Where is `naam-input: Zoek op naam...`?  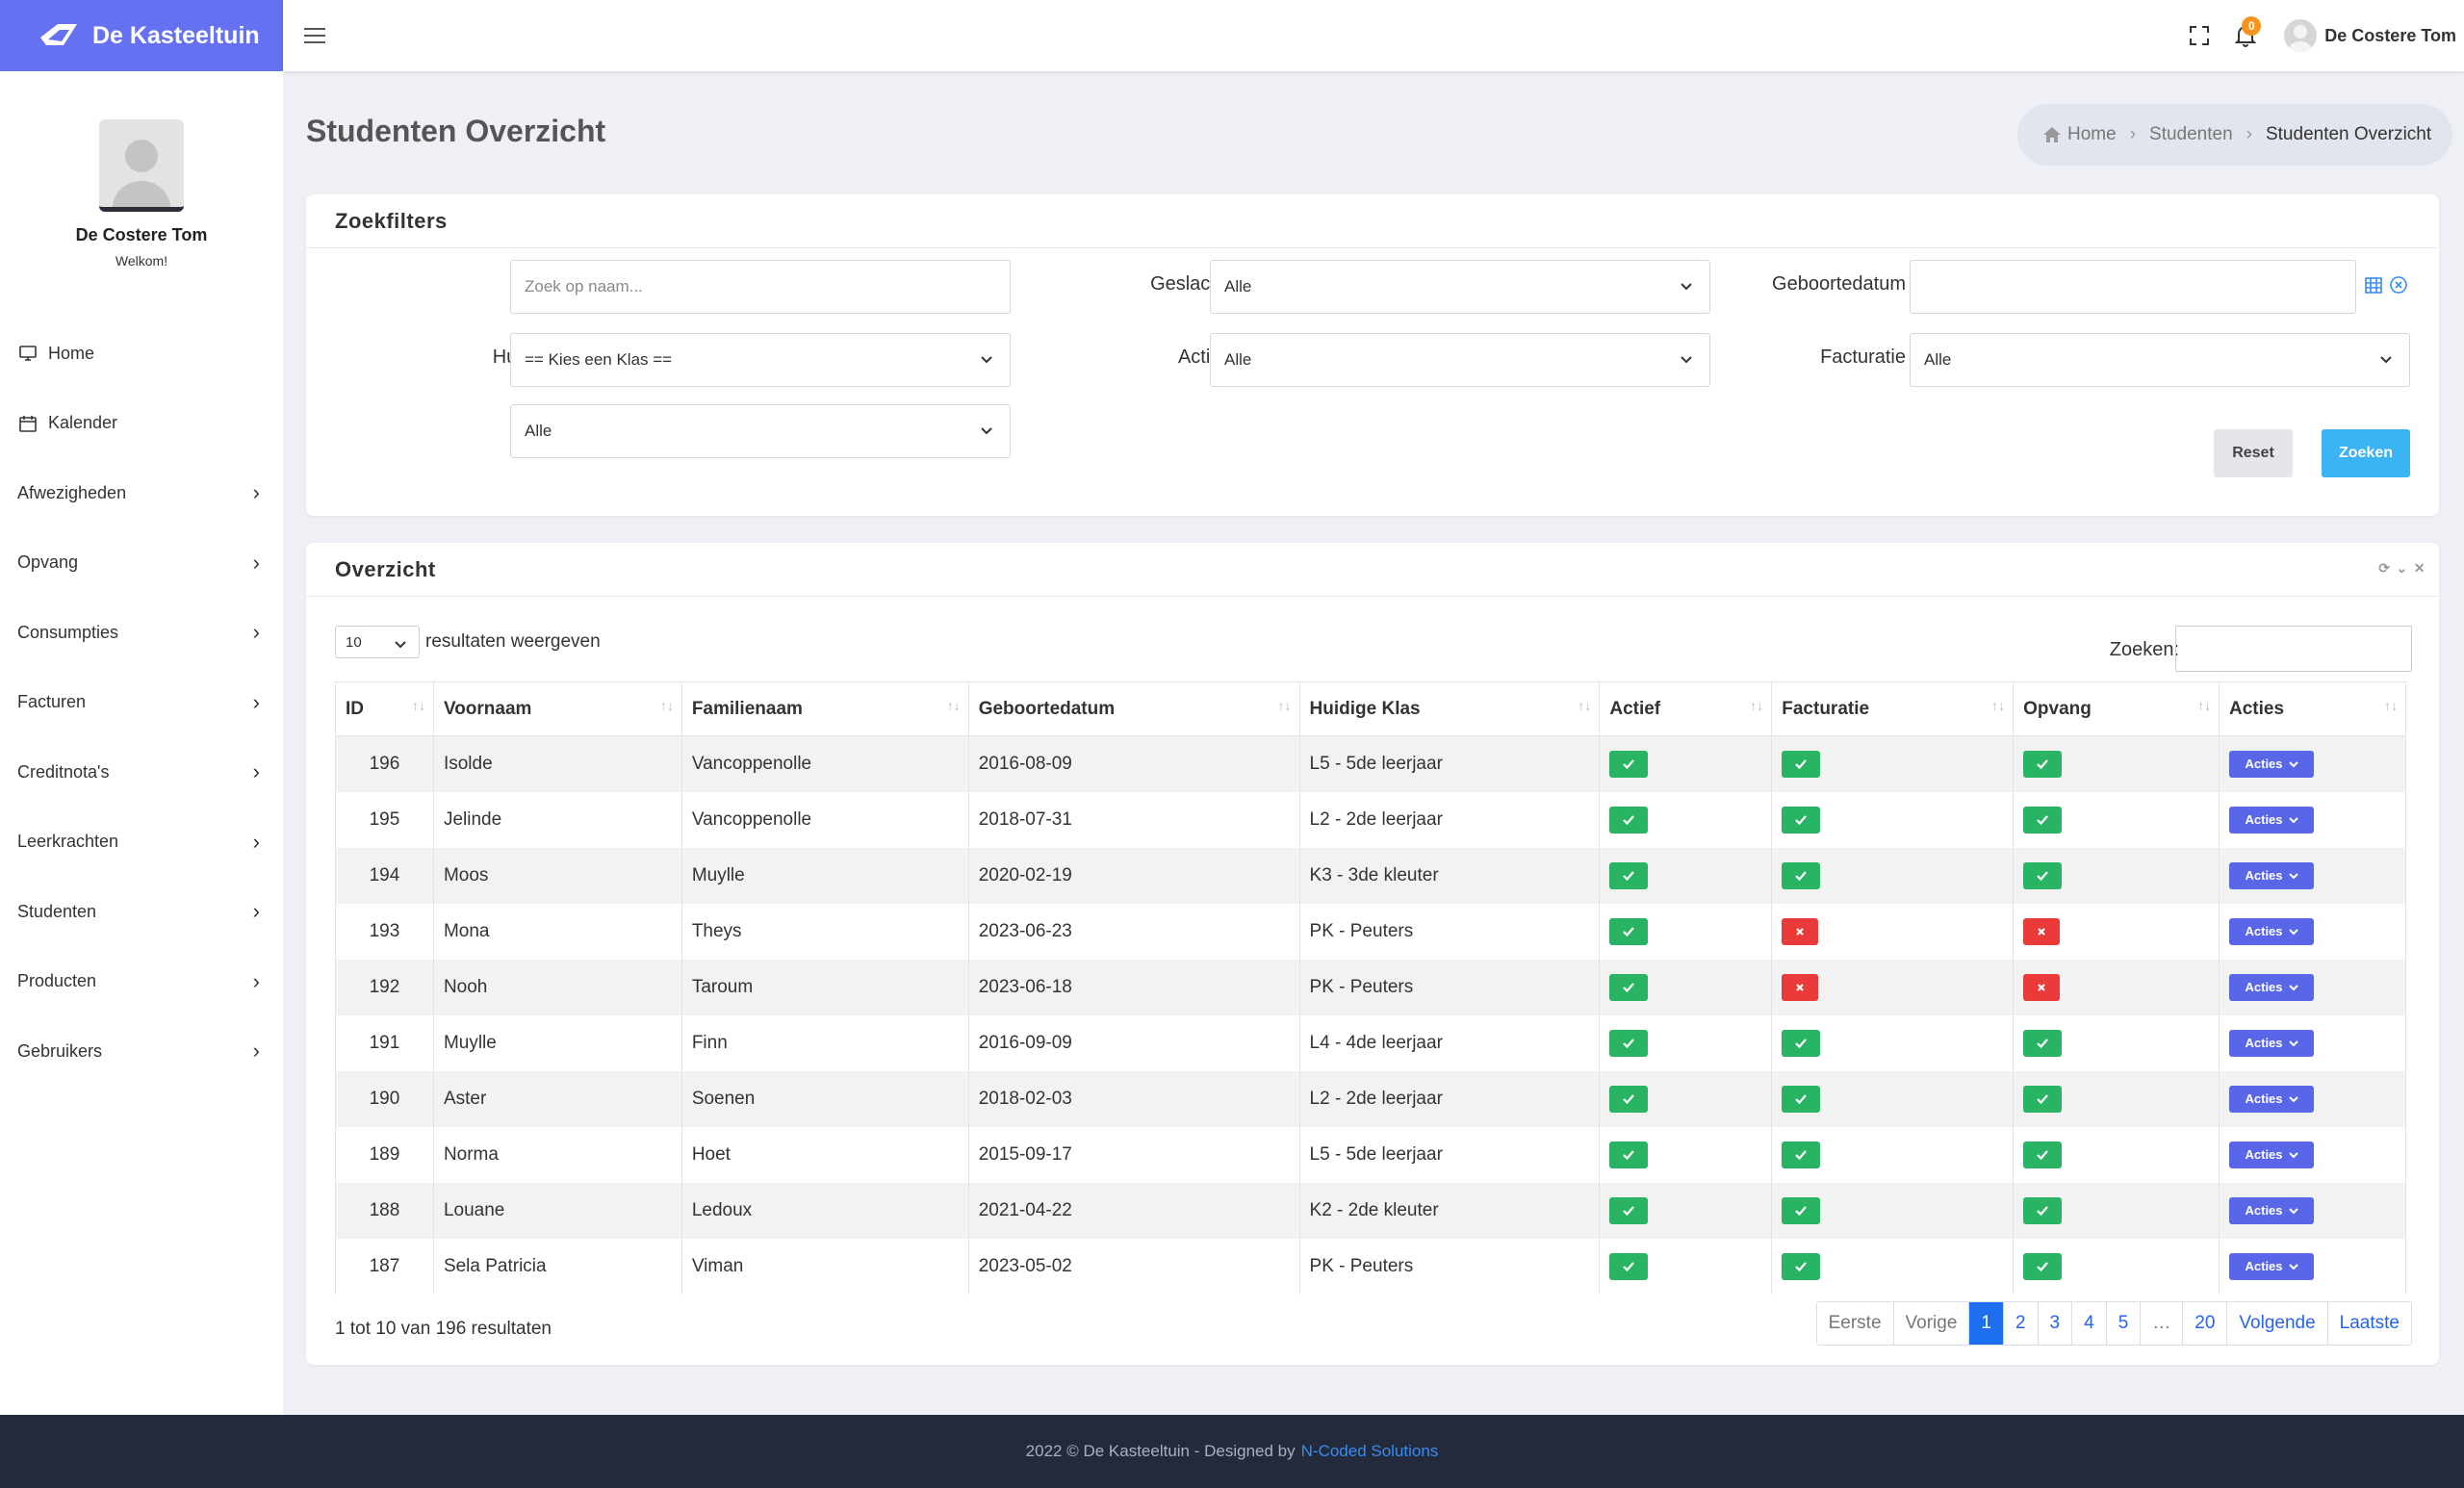 naam-input: Zoek op naam... is located at coordinates (760, 287).